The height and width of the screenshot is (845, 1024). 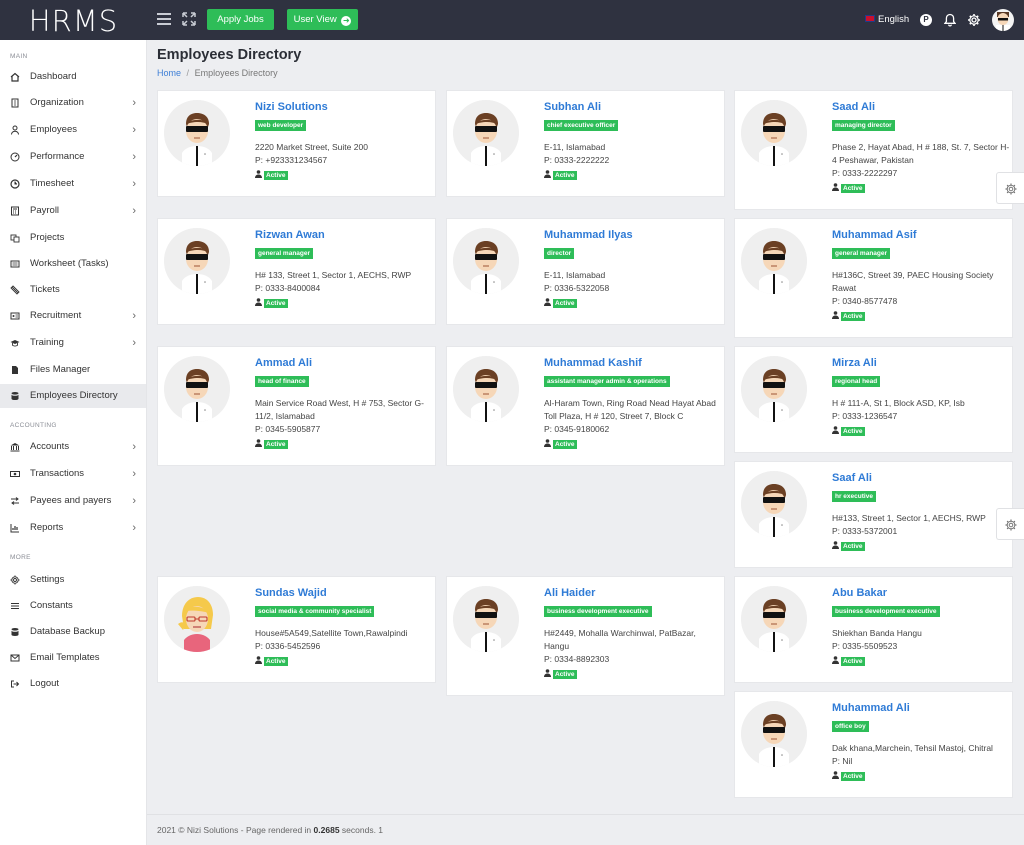 What do you see at coordinates (73, 658) in the screenshot?
I see `sidebar-item-email-templates: Email Templates` at bounding box center [73, 658].